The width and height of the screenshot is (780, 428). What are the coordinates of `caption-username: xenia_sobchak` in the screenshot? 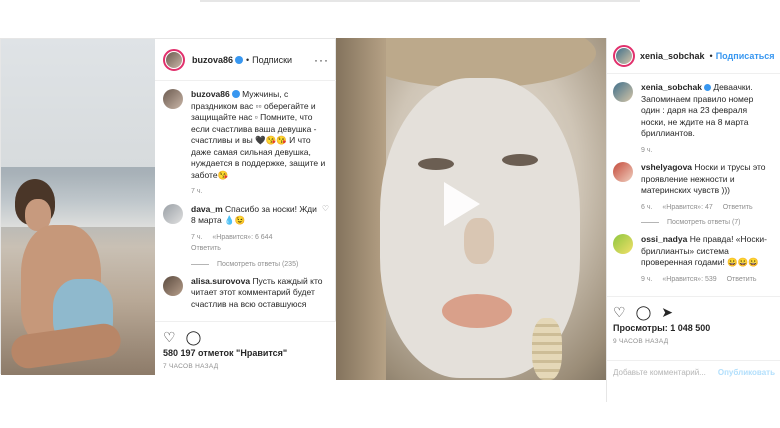 It's located at (671, 87).